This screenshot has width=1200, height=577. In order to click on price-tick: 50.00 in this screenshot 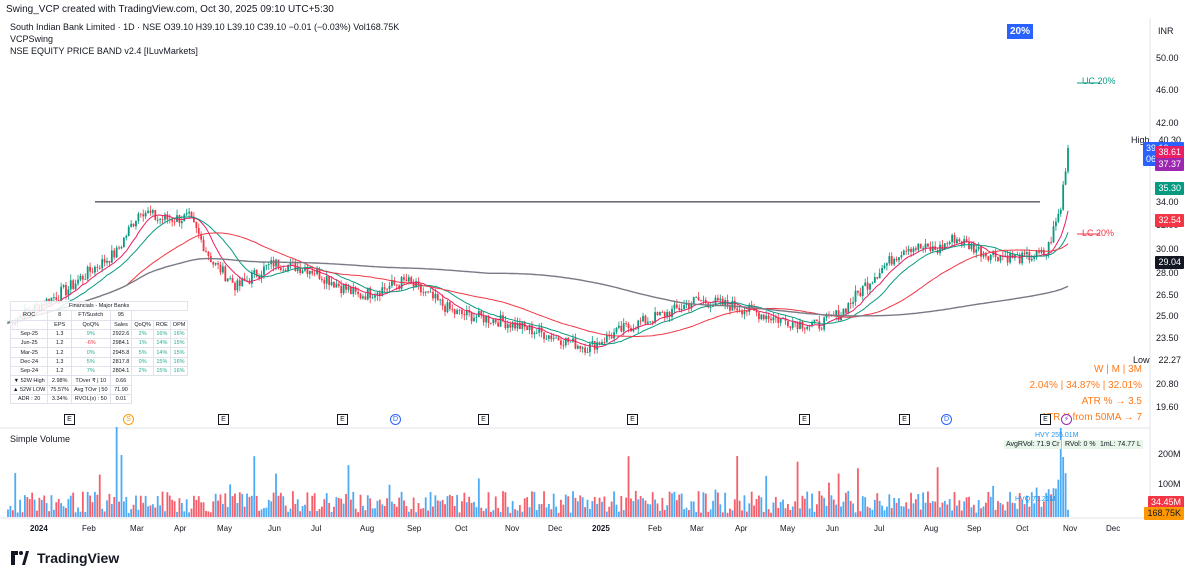, I will do `click(1167, 58)`.